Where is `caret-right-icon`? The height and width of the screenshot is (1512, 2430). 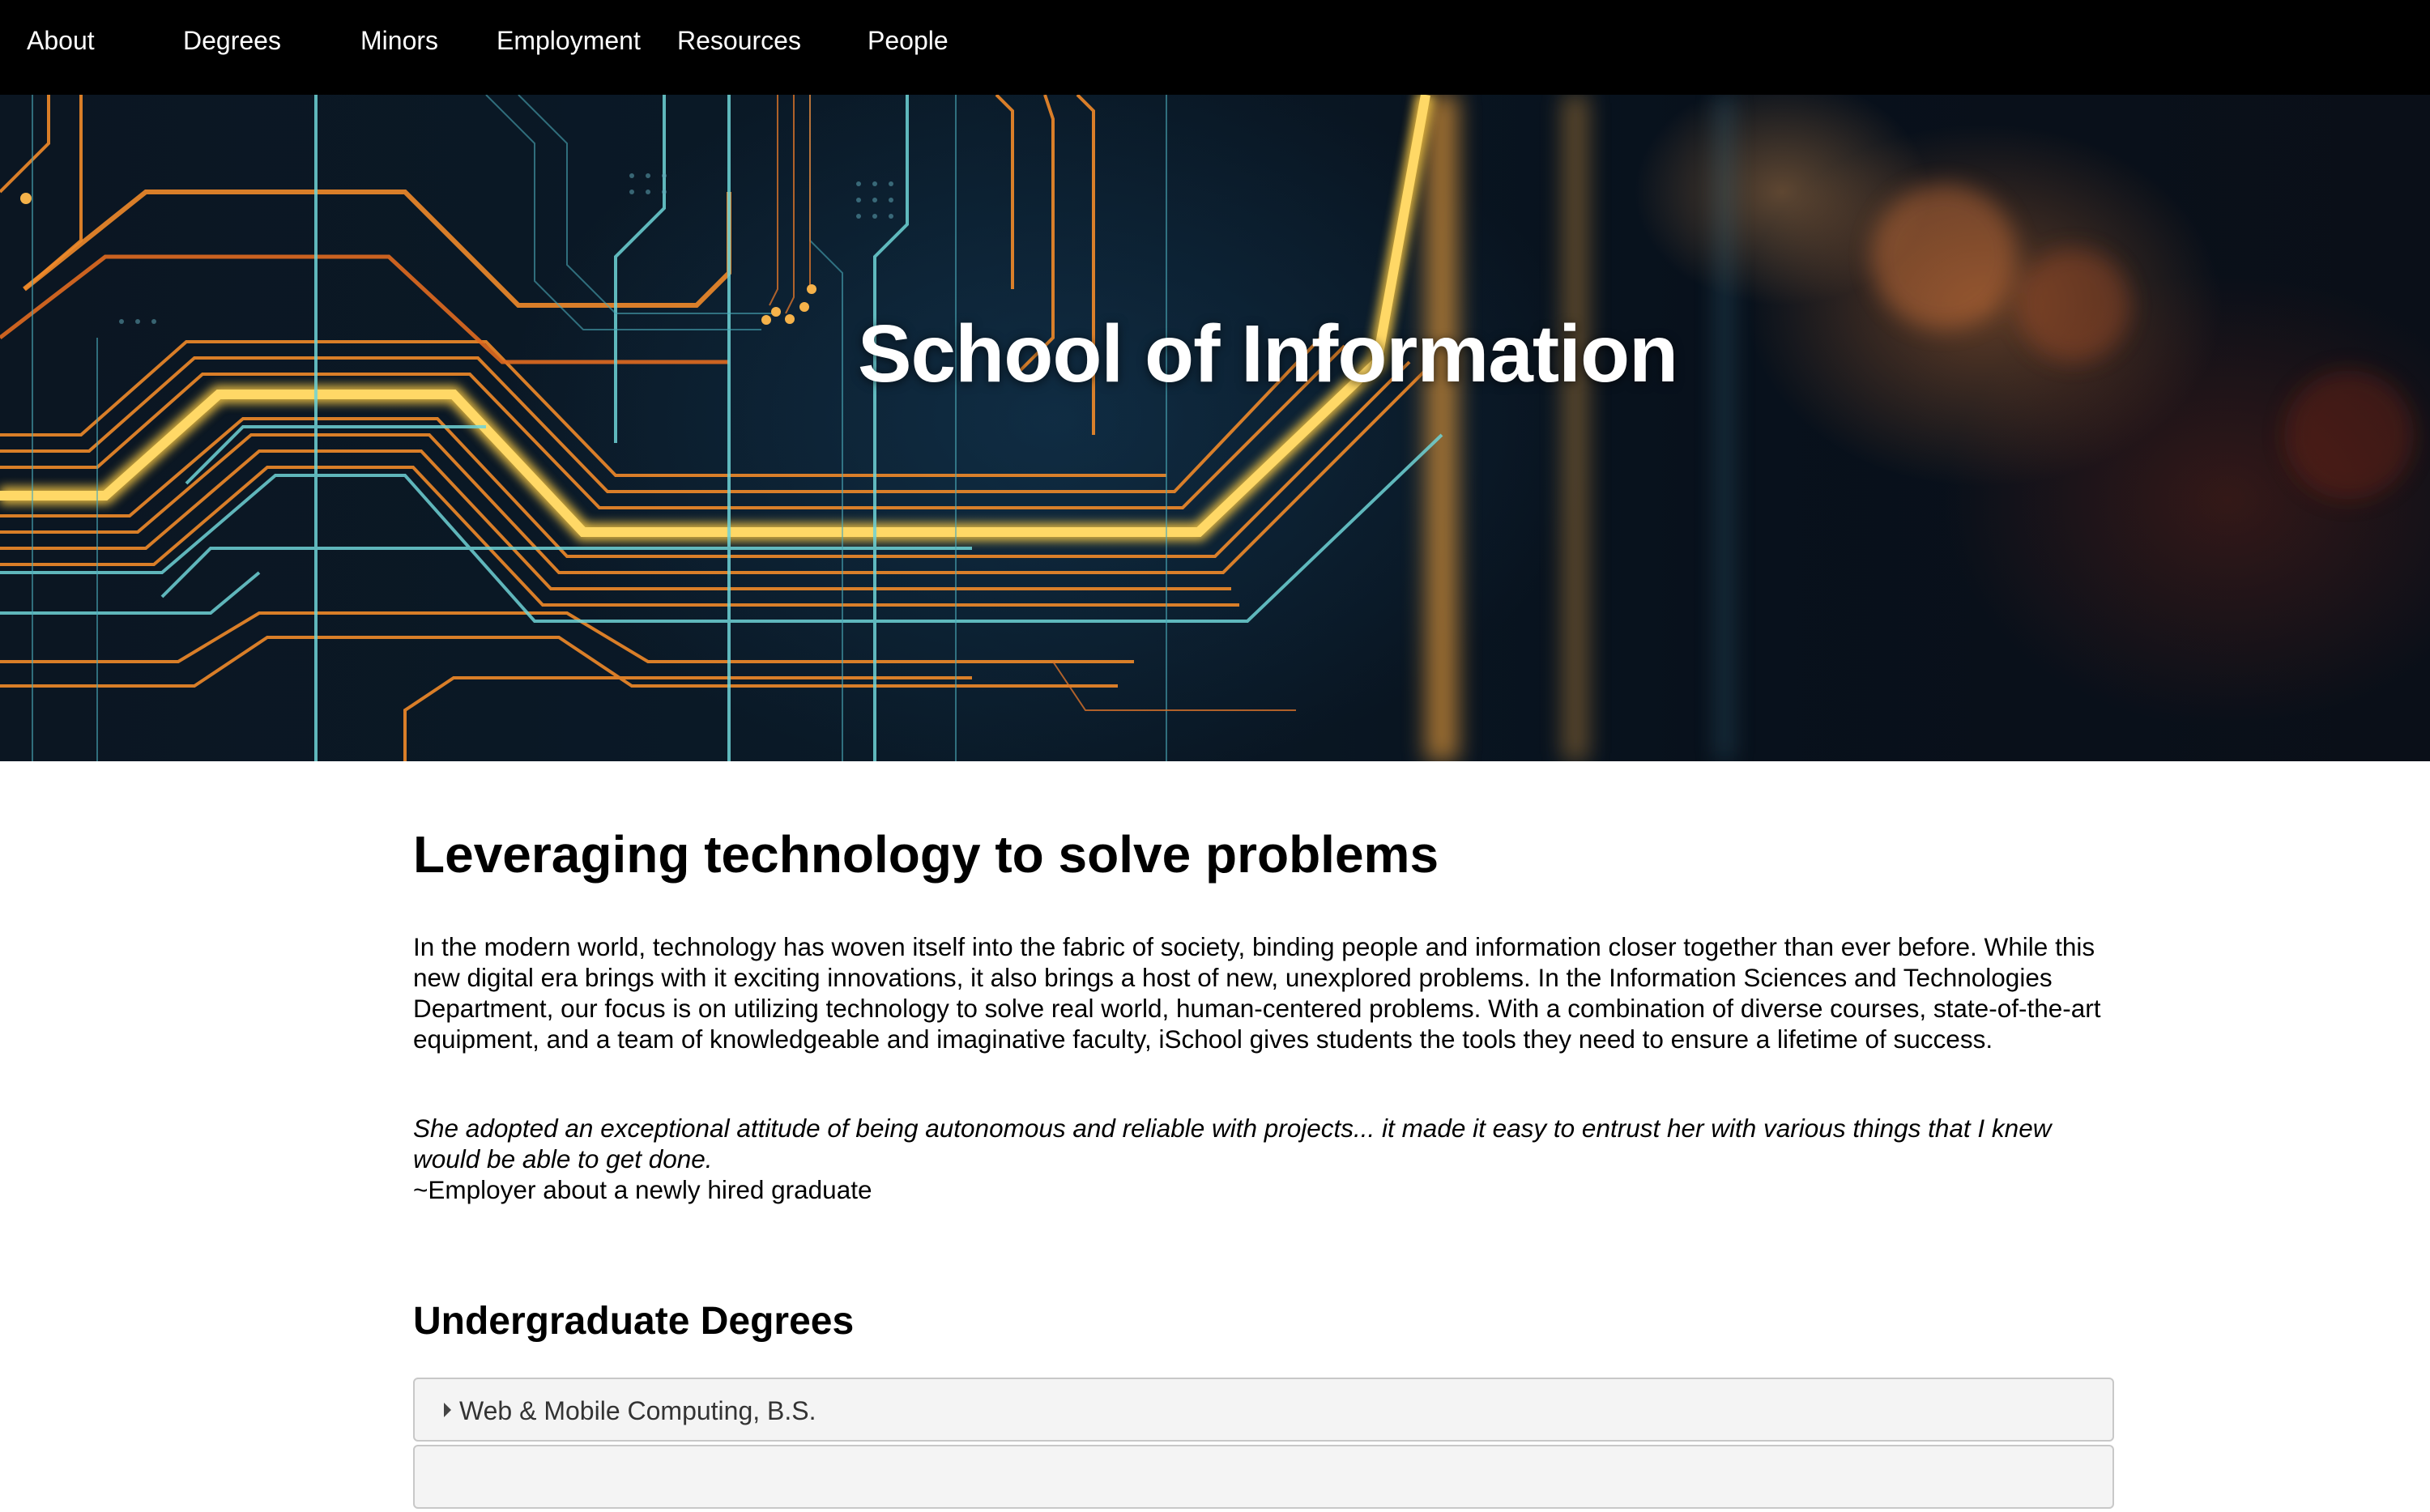
caret-right-icon is located at coordinates (447, 1410).